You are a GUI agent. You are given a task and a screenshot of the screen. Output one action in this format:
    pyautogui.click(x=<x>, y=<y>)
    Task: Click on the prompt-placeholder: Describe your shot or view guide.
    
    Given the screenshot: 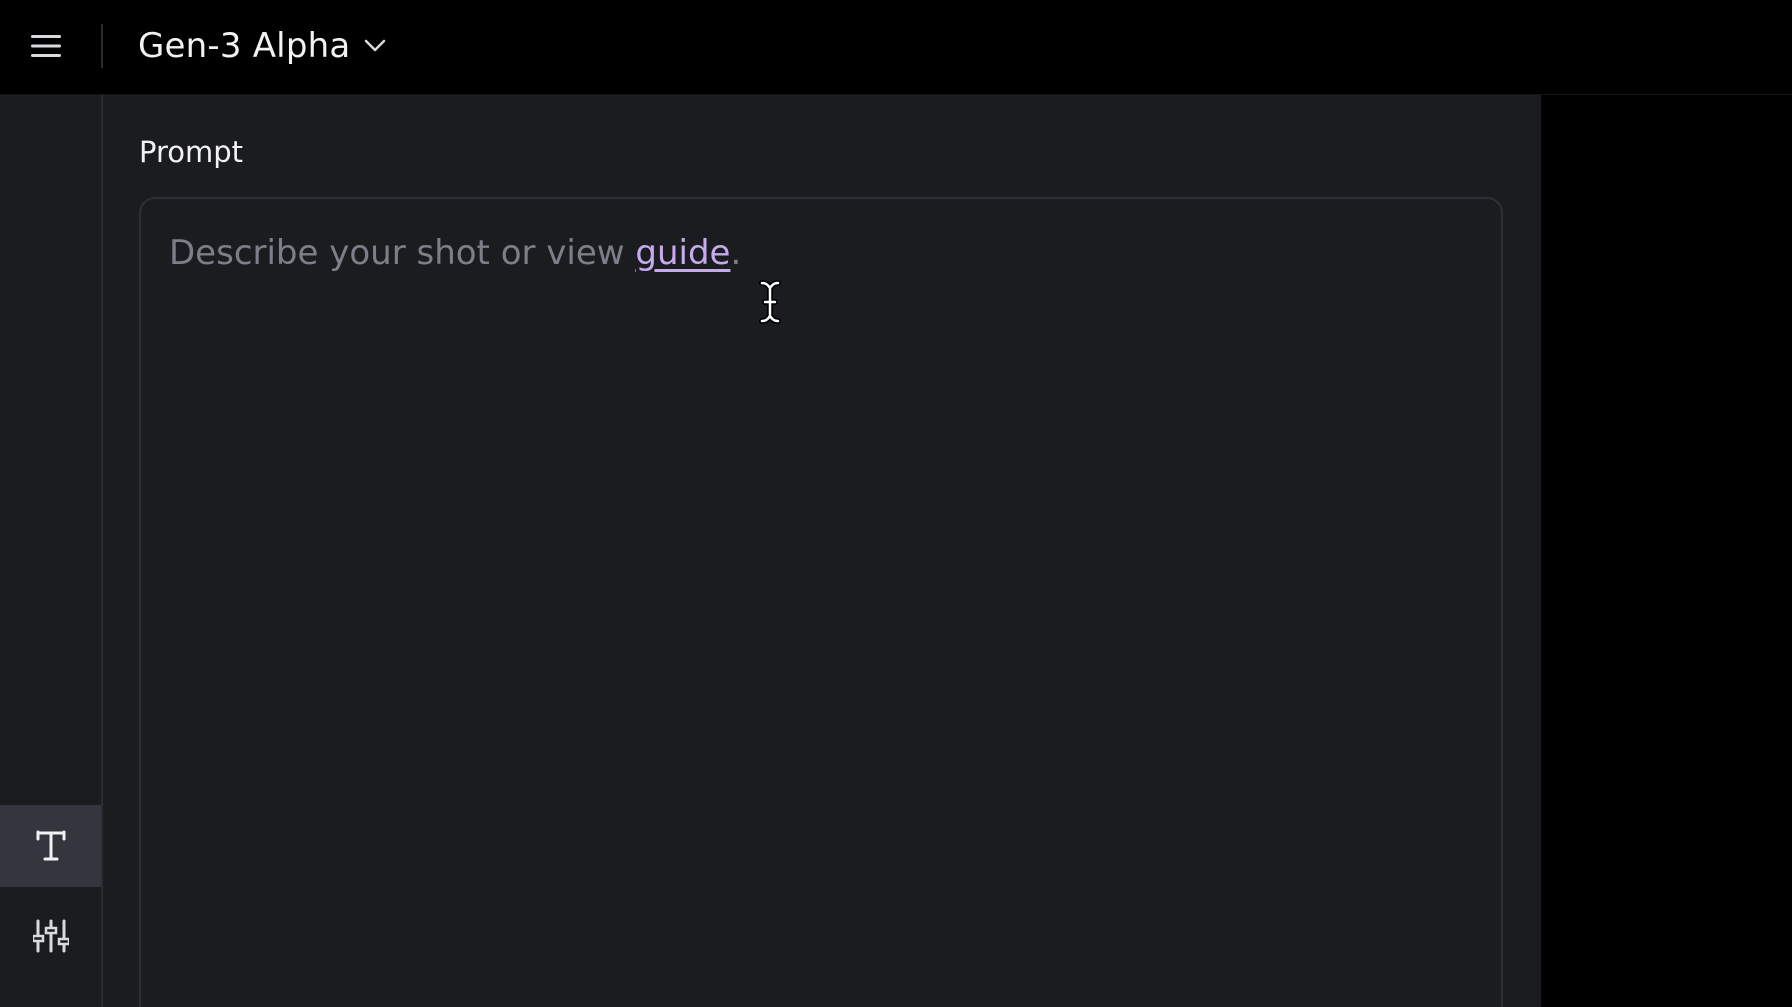 What is the action you would take?
    pyautogui.click(x=455, y=253)
    